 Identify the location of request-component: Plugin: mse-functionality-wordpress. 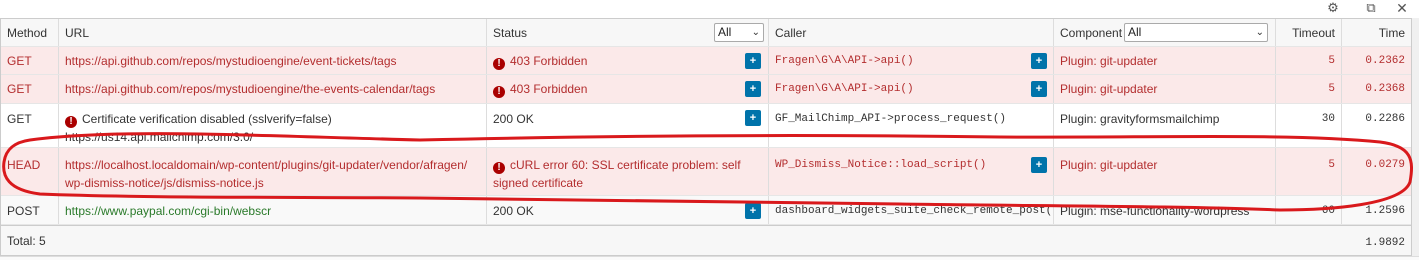
(1155, 211).